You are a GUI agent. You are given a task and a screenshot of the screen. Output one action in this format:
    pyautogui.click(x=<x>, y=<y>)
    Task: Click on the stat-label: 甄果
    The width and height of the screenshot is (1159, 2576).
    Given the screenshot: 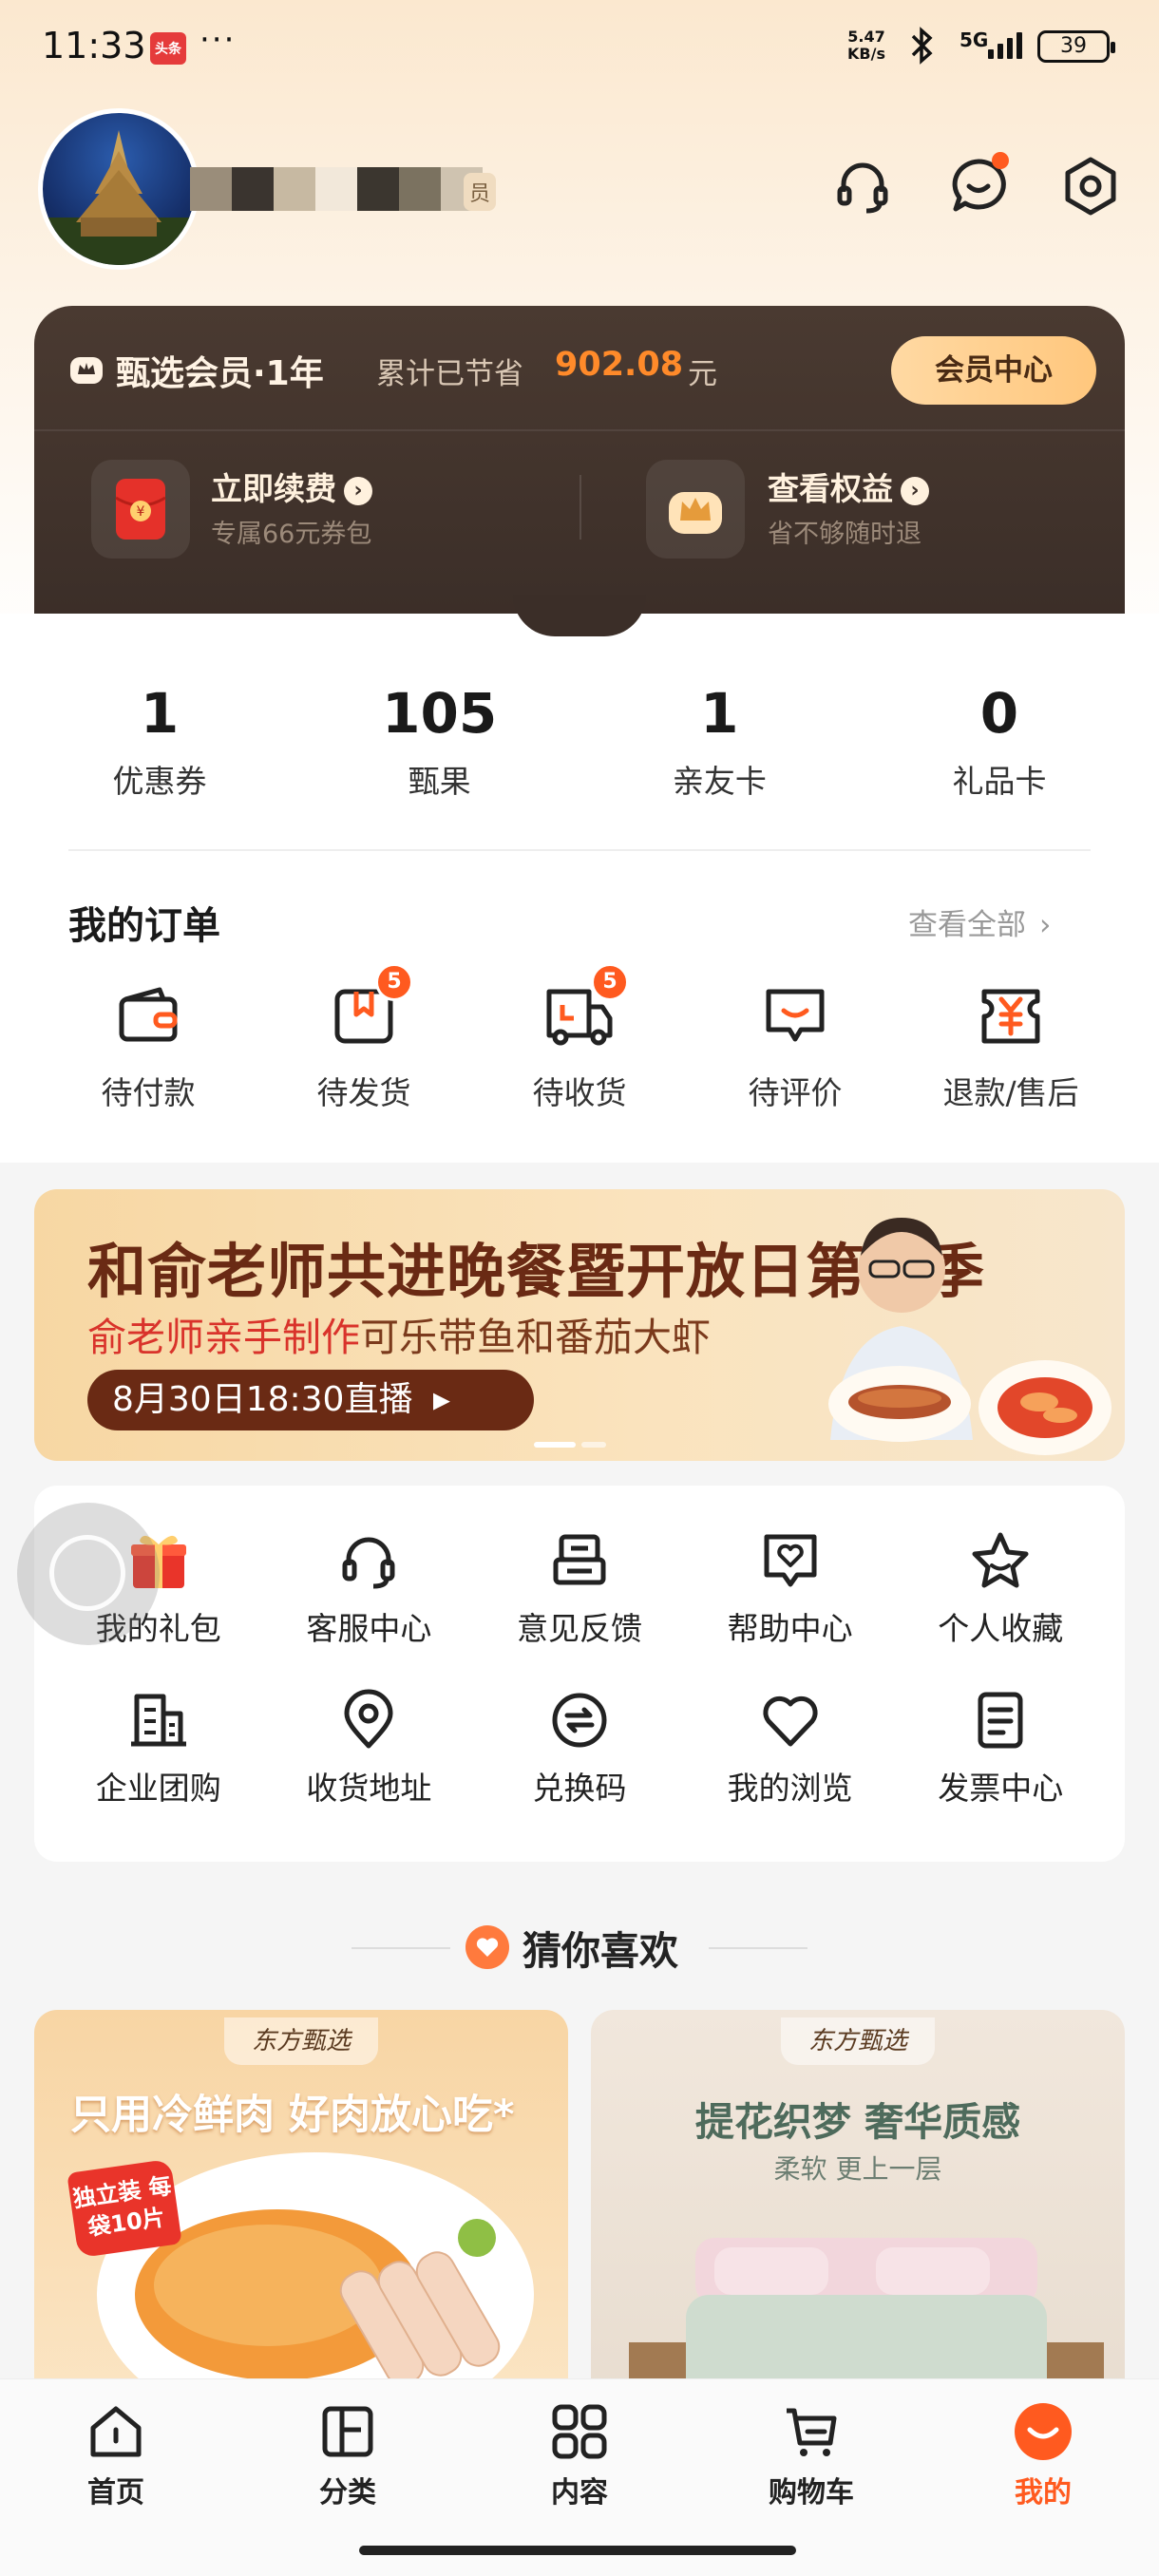 What is the action you would take?
    pyautogui.click(x=439, y=781)
    